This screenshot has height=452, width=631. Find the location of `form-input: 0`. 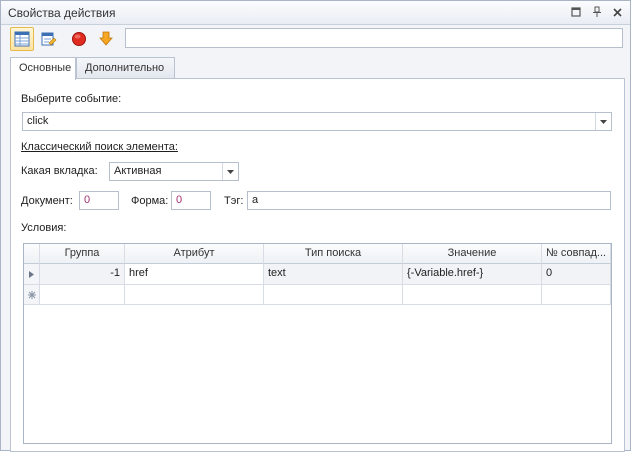

form-input: 0 is located at coordinates (191, 200).